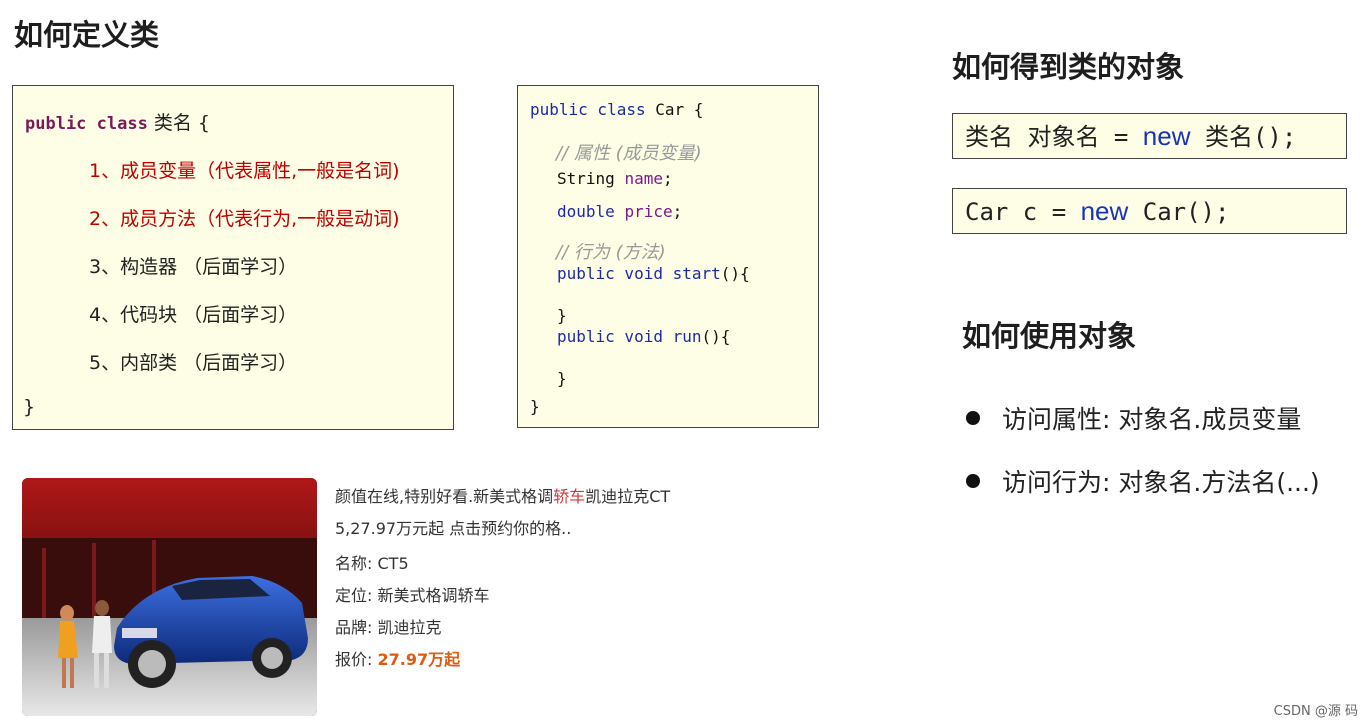 Image resolution: width=1372 pixels, height=725 pixels. I want to click on class-close-brace: }, so click(29, 407).